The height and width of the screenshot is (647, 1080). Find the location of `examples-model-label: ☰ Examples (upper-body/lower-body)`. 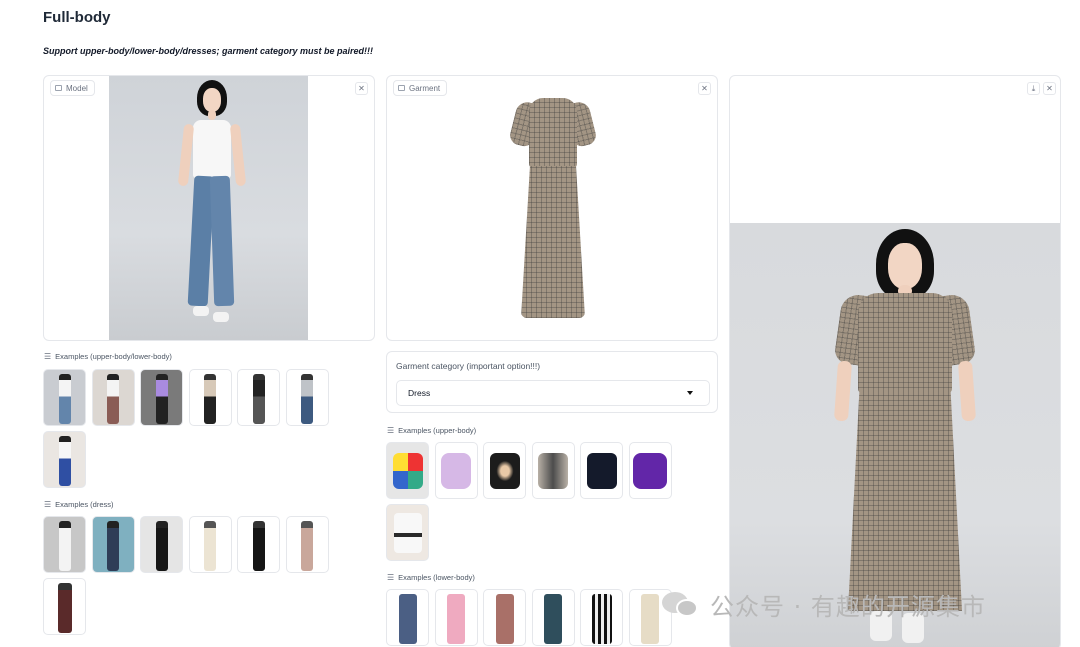

examples-model-label: ☰ Examples (upper-body/lower-body) is located at coordinates (108, 356).